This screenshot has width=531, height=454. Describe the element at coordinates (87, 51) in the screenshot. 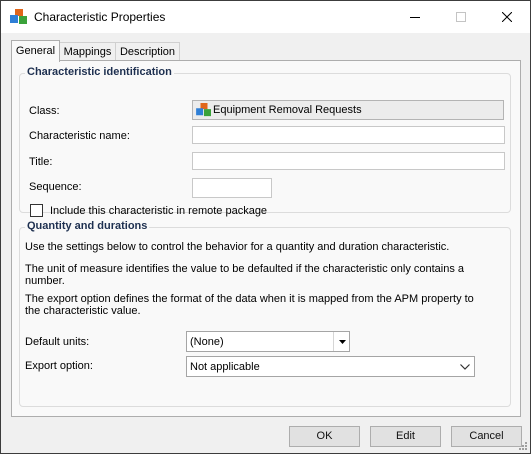

I see `tab-mappings: Mappings` at that location.